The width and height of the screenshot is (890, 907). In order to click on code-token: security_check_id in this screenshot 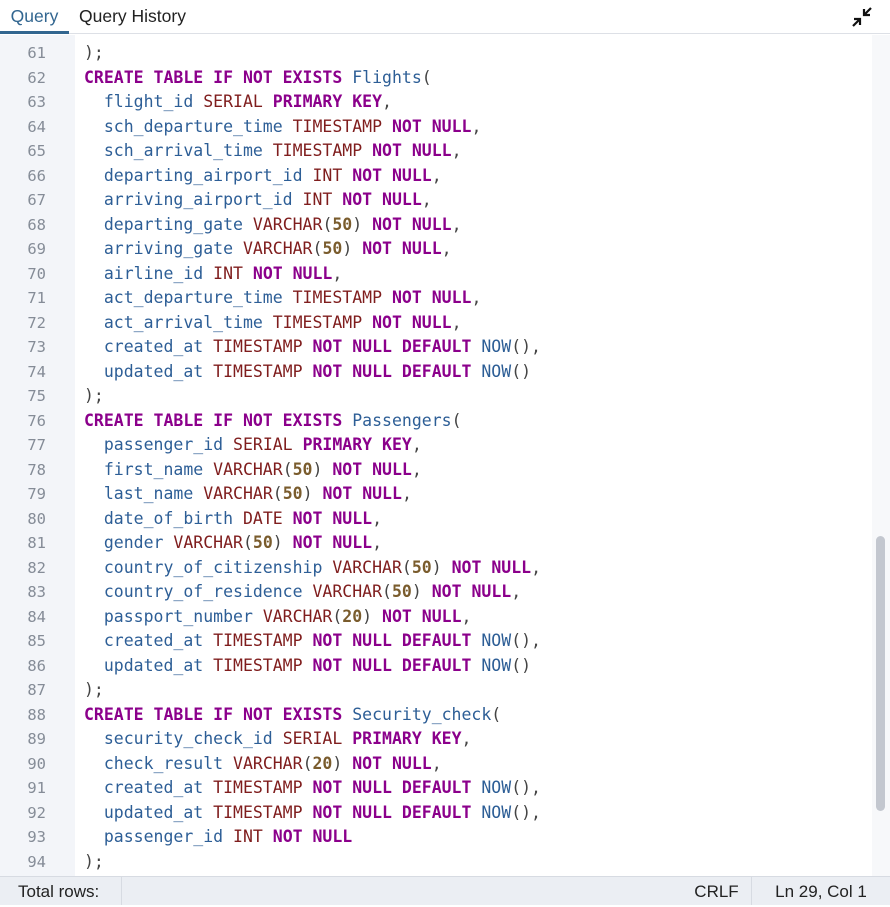, I will do `click(183, 738)`.